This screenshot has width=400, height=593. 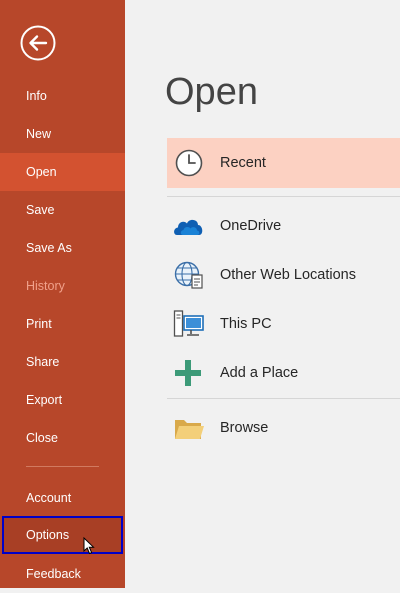 I want to click on nav-item-save: Save, so click(x=62, y=210).